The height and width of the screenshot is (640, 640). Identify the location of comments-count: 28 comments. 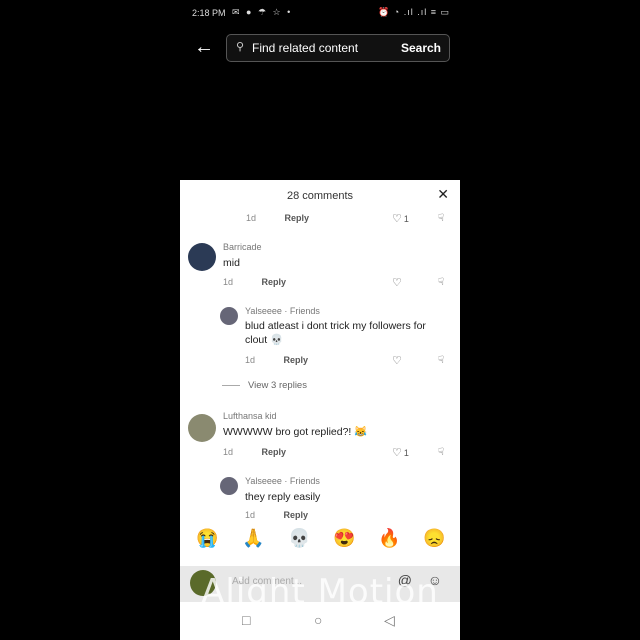
(320, 196).